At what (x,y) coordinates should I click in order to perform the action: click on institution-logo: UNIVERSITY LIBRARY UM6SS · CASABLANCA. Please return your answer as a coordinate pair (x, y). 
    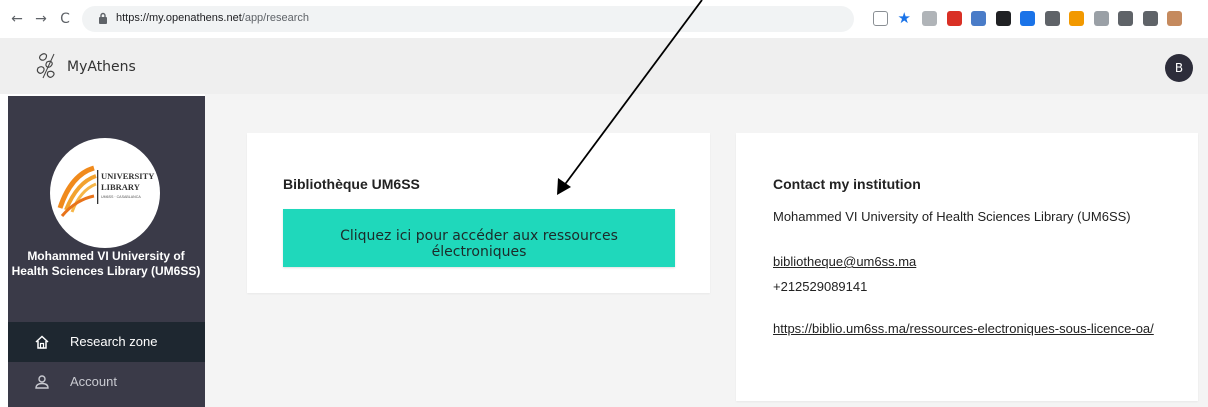
    Looking at the image, I should click on (105, 193).